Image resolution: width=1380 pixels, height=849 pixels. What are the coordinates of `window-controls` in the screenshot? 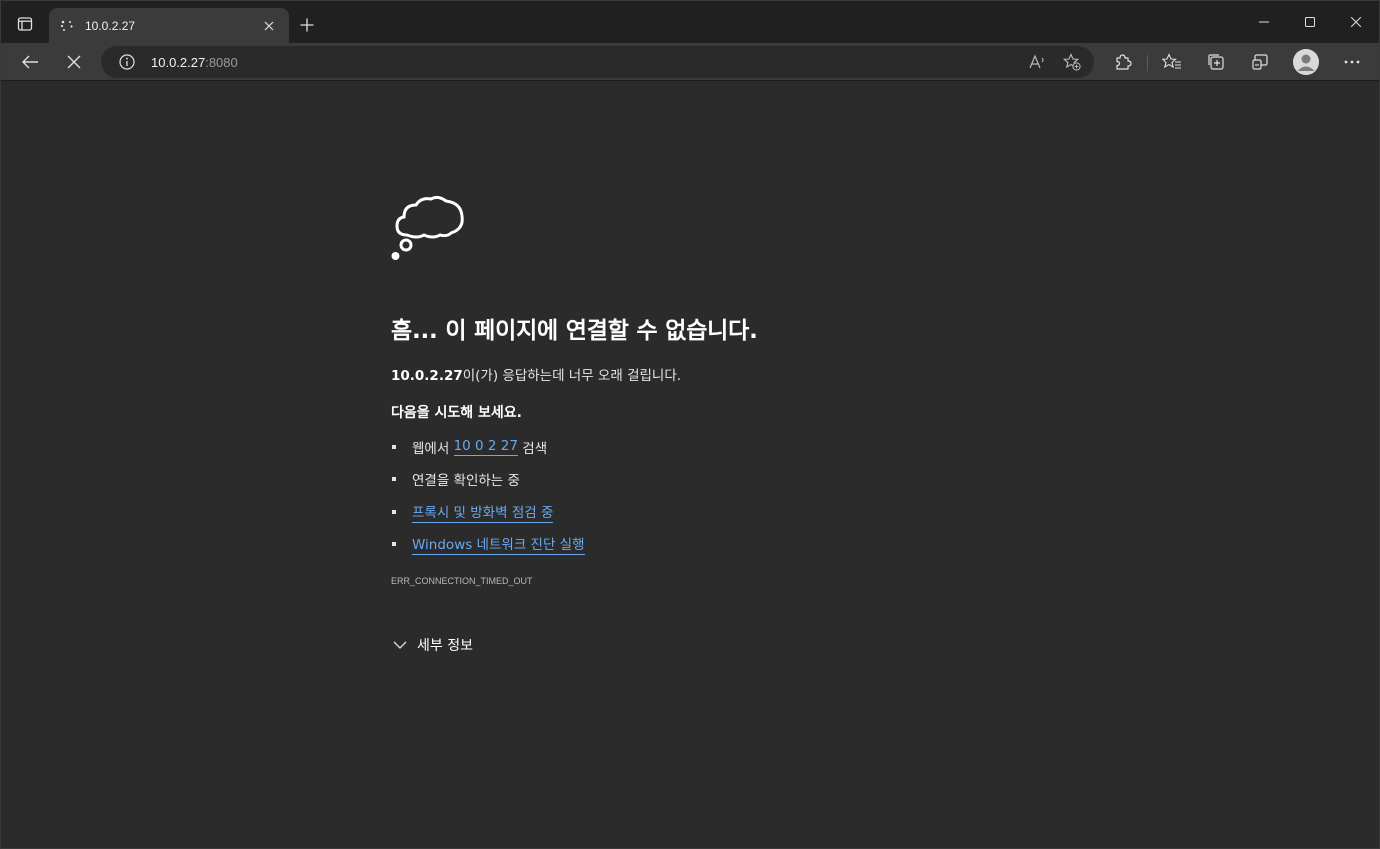 It's located at (1310, 22).